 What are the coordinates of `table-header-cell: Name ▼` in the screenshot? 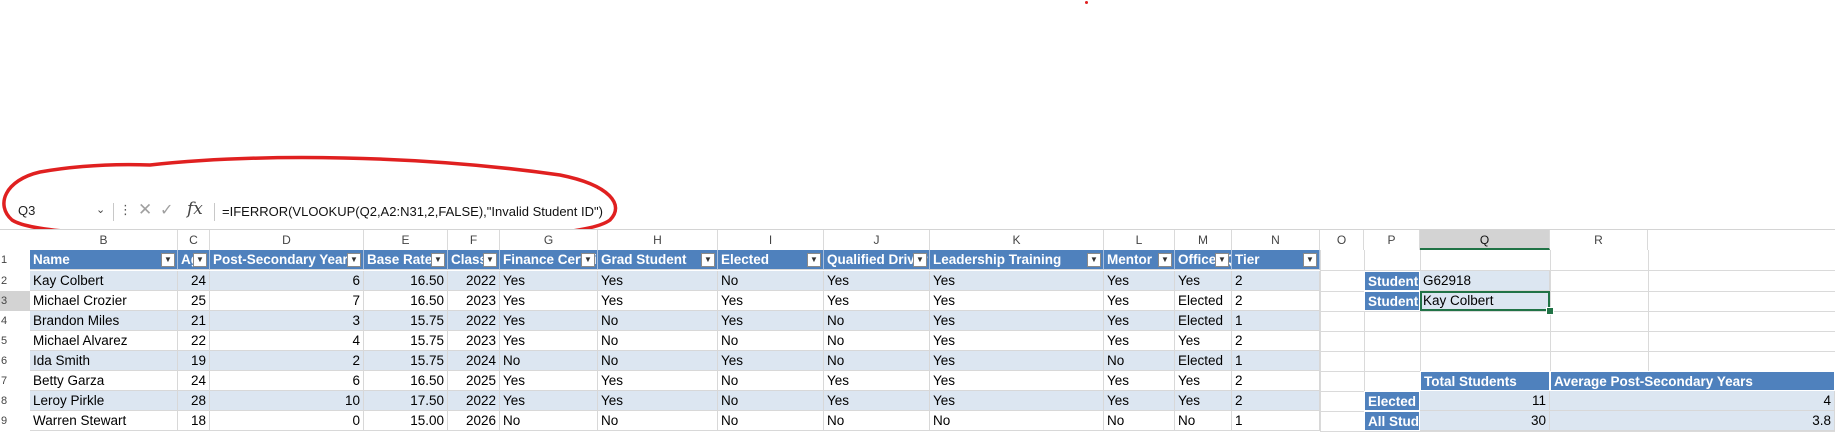 It's located at (104, 260).